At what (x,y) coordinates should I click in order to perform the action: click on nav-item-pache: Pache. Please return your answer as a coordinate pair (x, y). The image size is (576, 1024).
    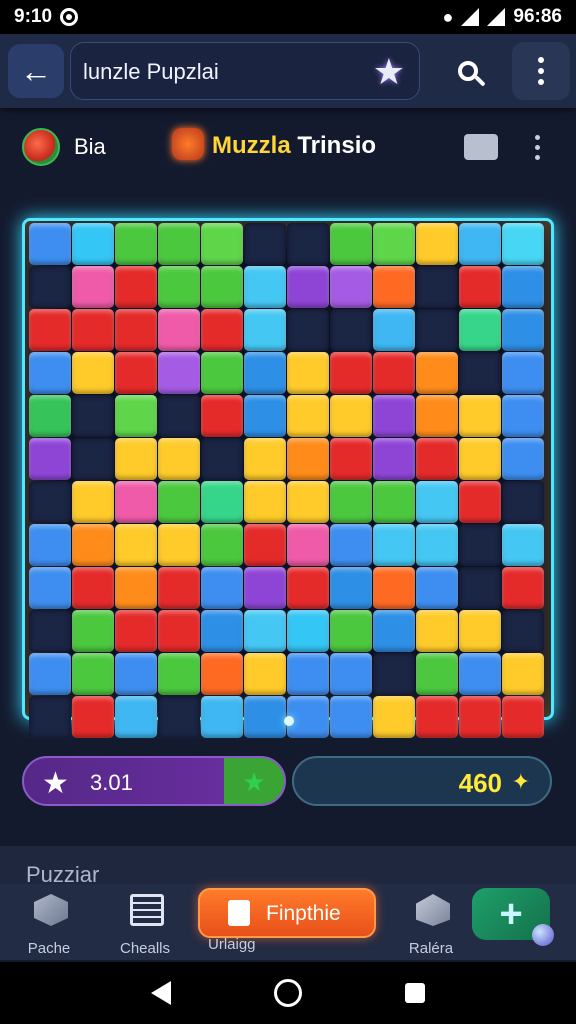
    Looking at the image, I should click on (49, 924).